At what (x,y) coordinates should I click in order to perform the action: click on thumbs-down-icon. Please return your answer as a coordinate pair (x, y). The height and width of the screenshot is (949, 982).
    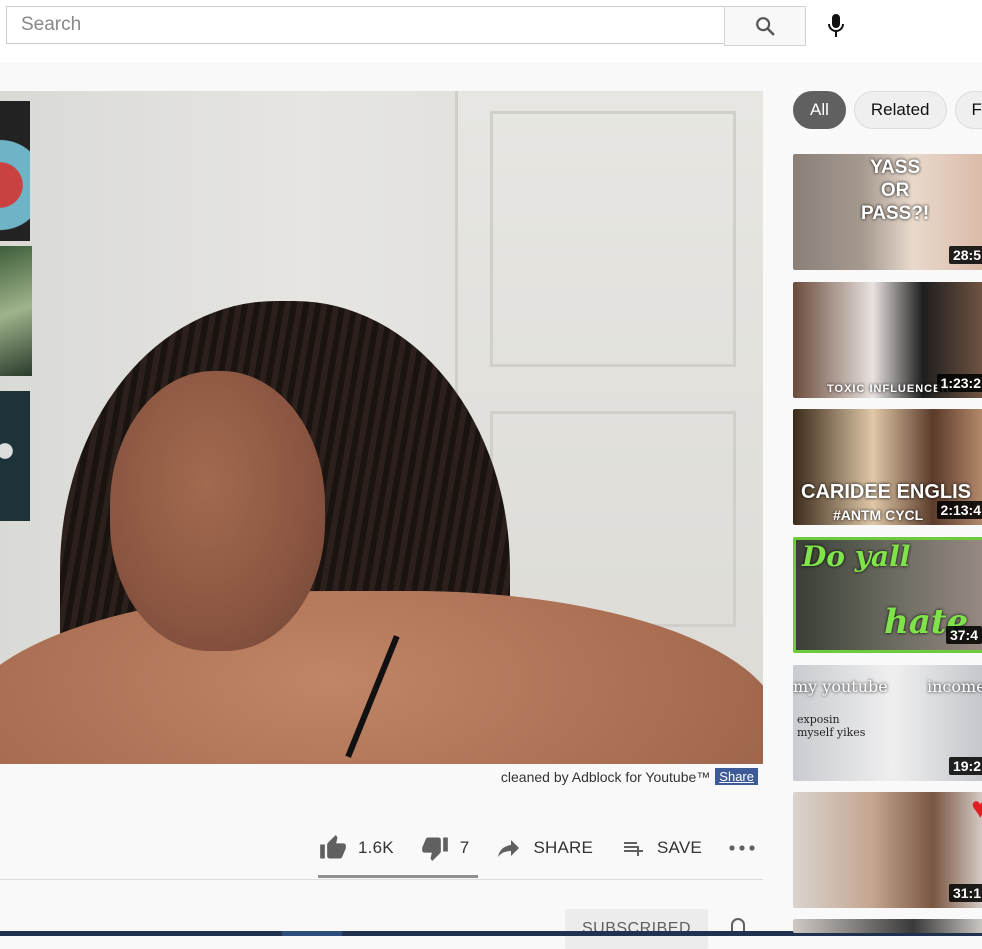
    Looking at the image, I should click on (434, 849).